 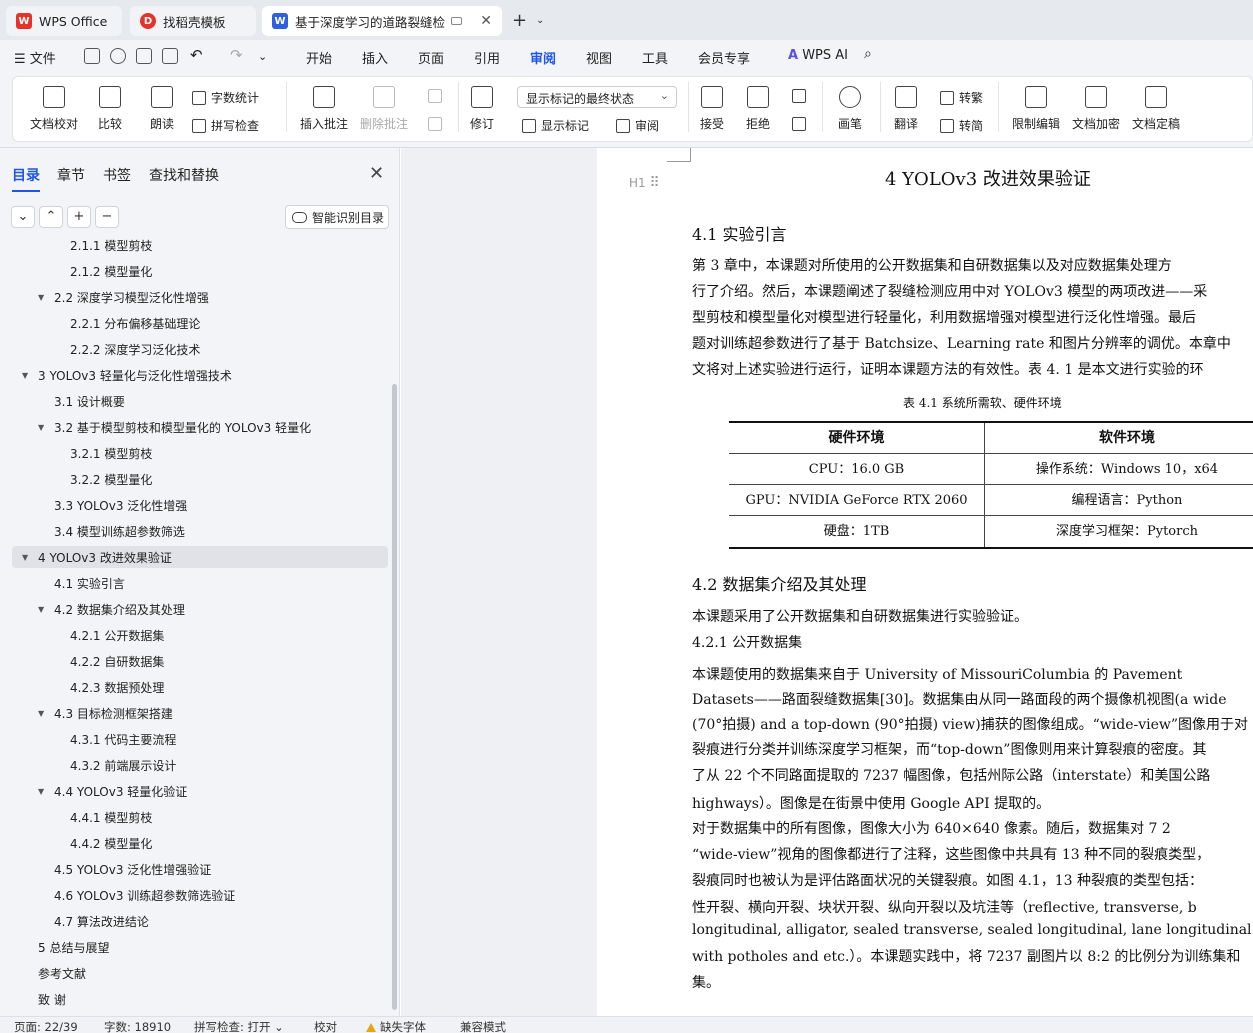 I want to click on track-changes-button: 修订, so click(x=482, y=109).